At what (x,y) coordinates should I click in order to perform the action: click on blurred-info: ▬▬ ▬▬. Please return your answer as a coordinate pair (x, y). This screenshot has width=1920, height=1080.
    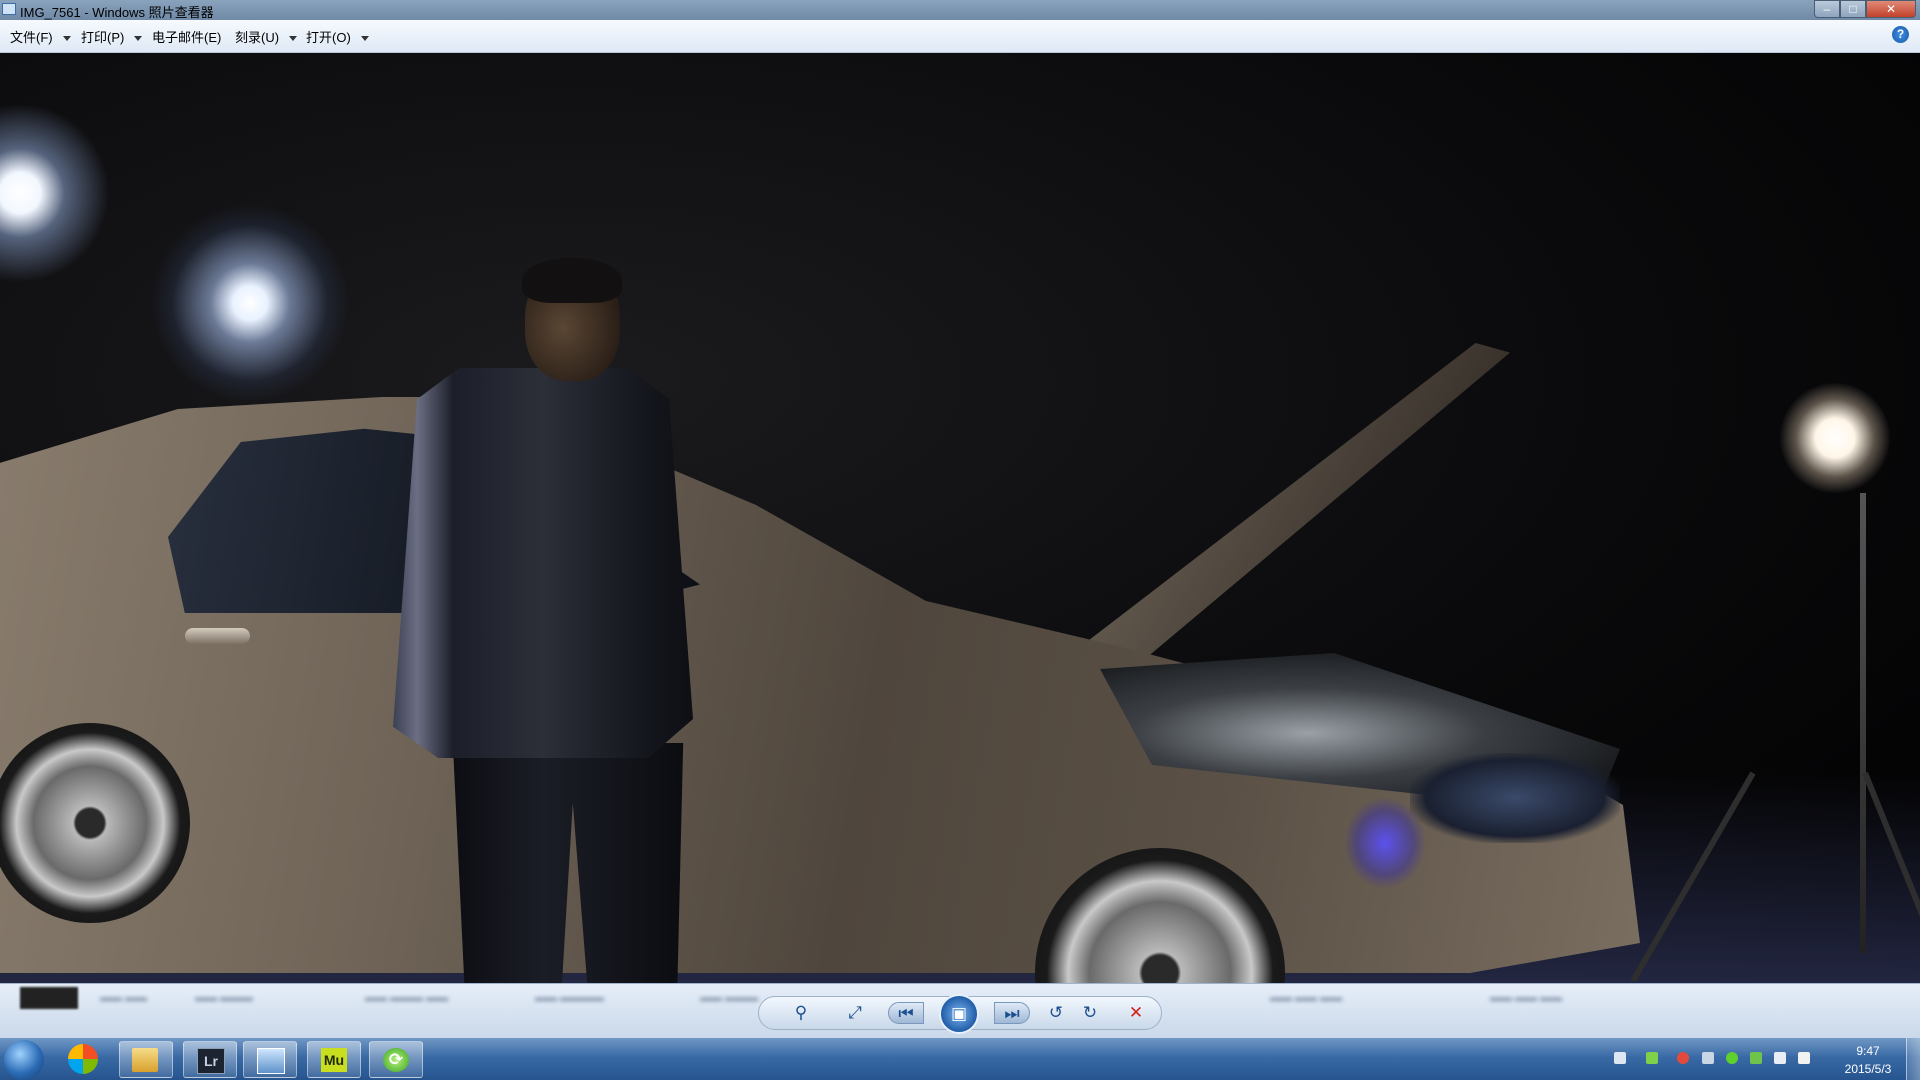
    Looking at the image, I should click on (124, 998).